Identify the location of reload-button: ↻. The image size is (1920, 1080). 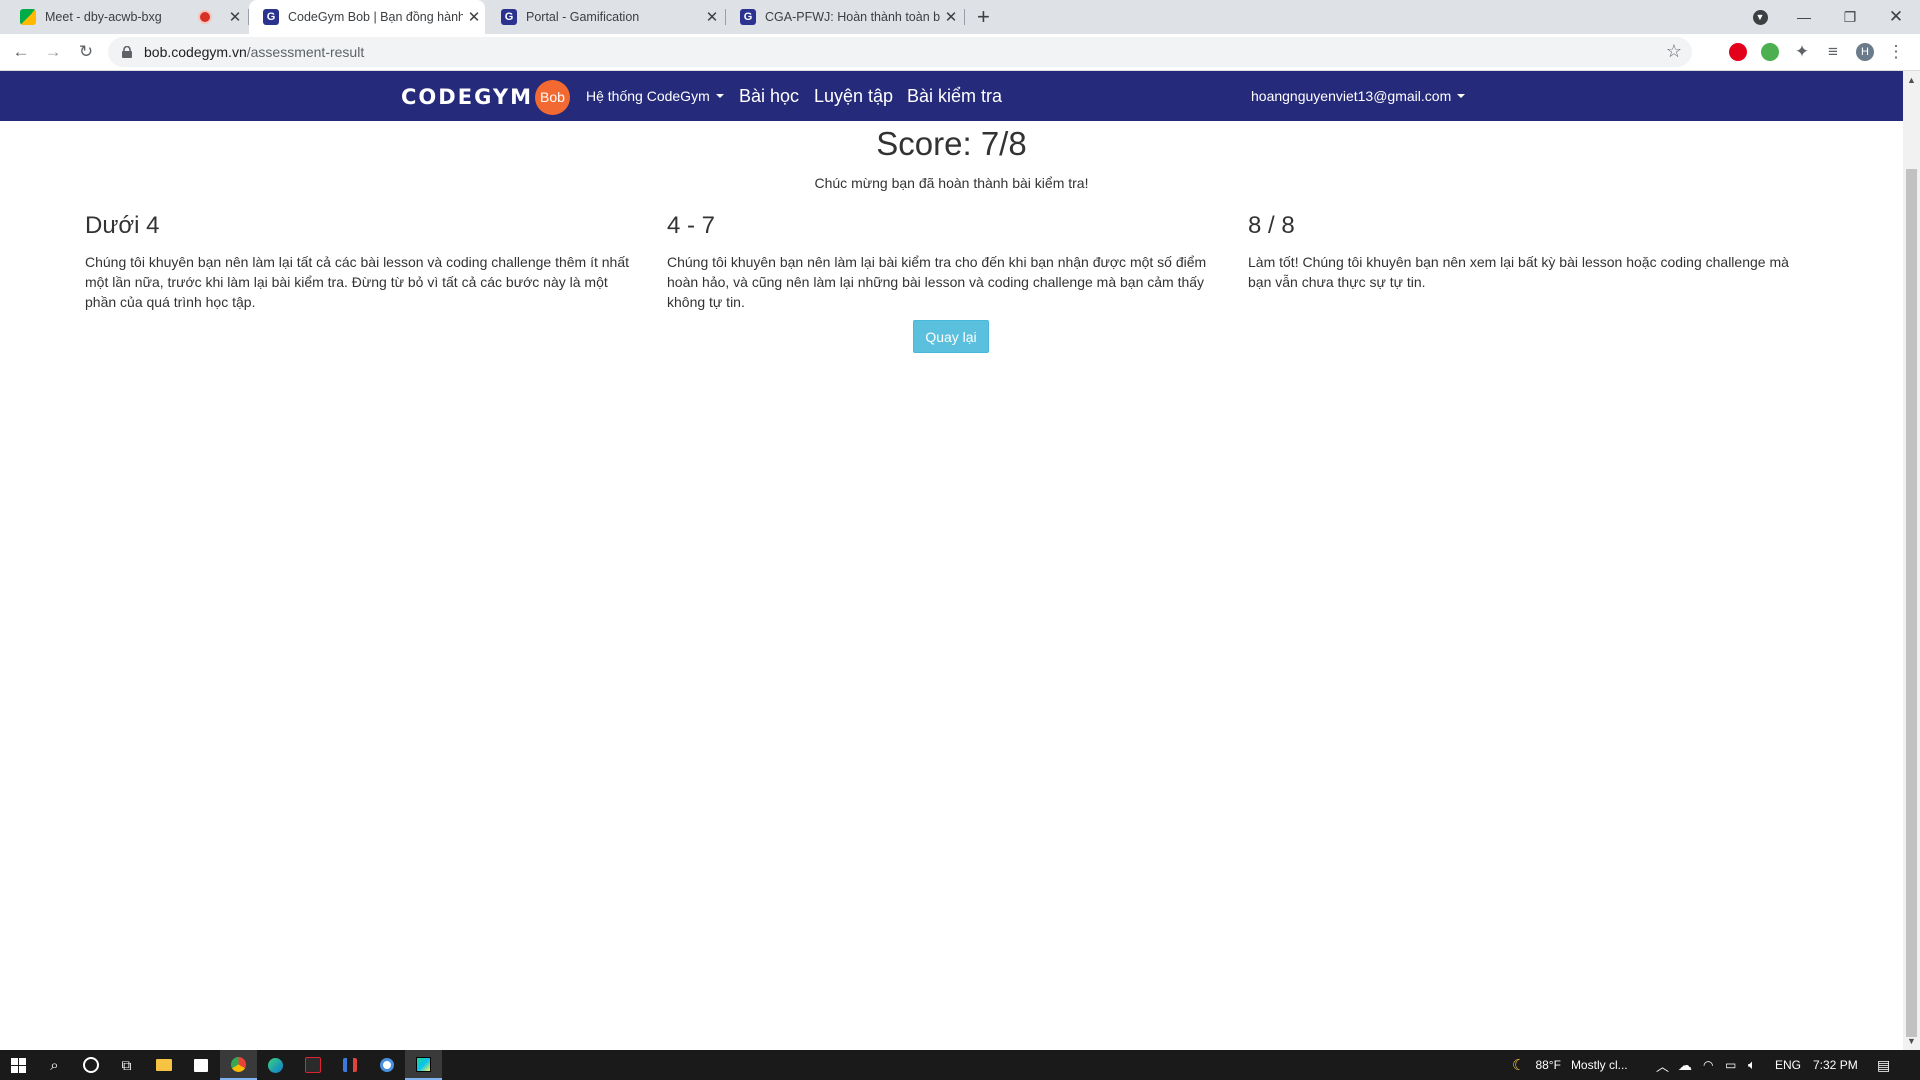
(86, 52).